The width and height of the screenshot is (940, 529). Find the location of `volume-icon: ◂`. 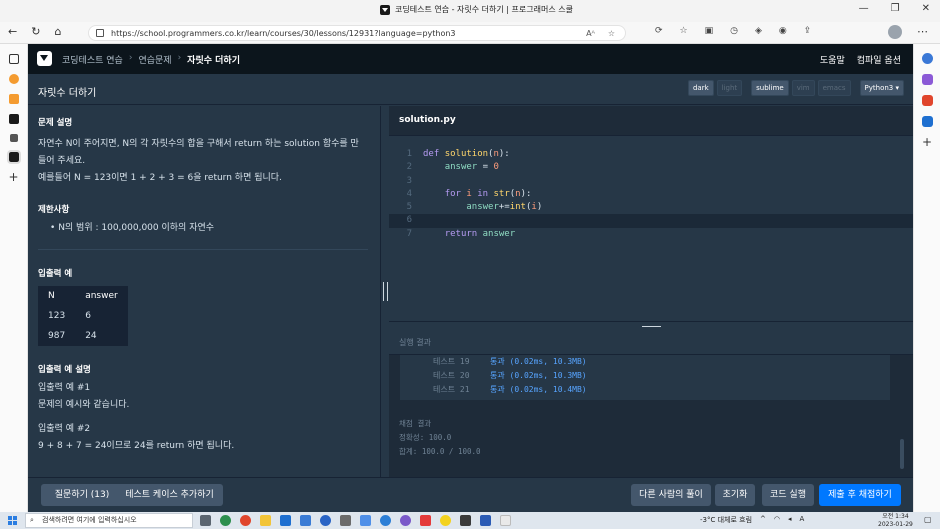

volume-icon: ◂ is located at coordinates (790, 520).